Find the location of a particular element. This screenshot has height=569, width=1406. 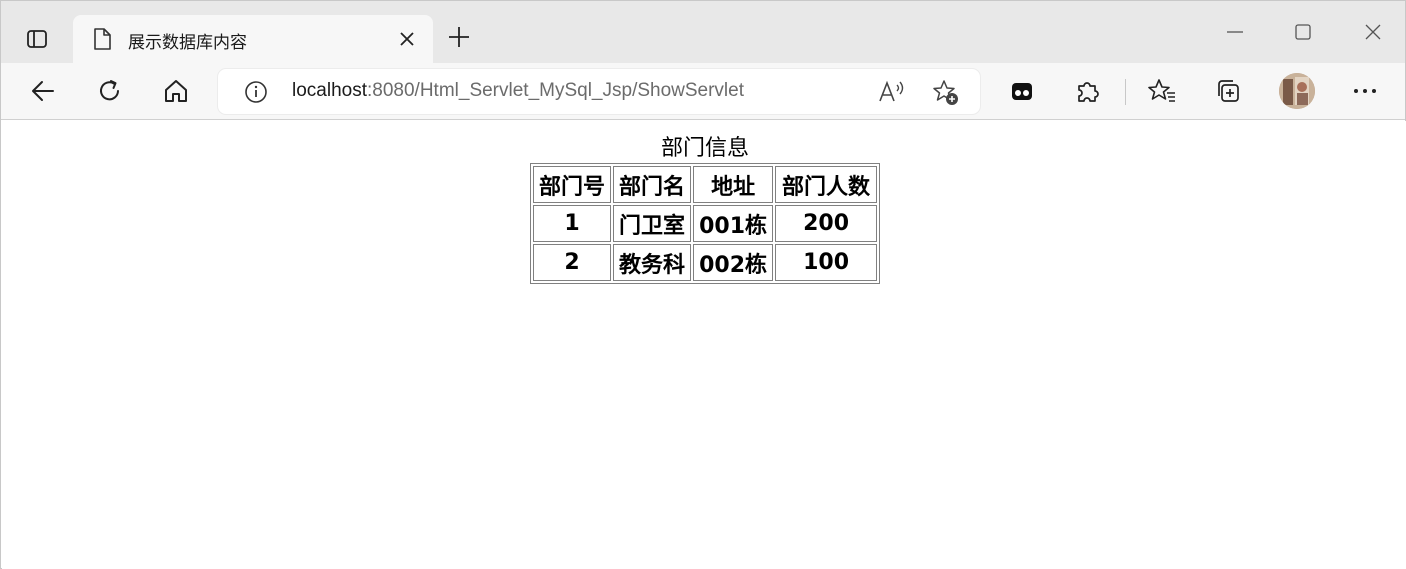

cell-dept-name: 门卫室 is located at coordinates (652, 223).